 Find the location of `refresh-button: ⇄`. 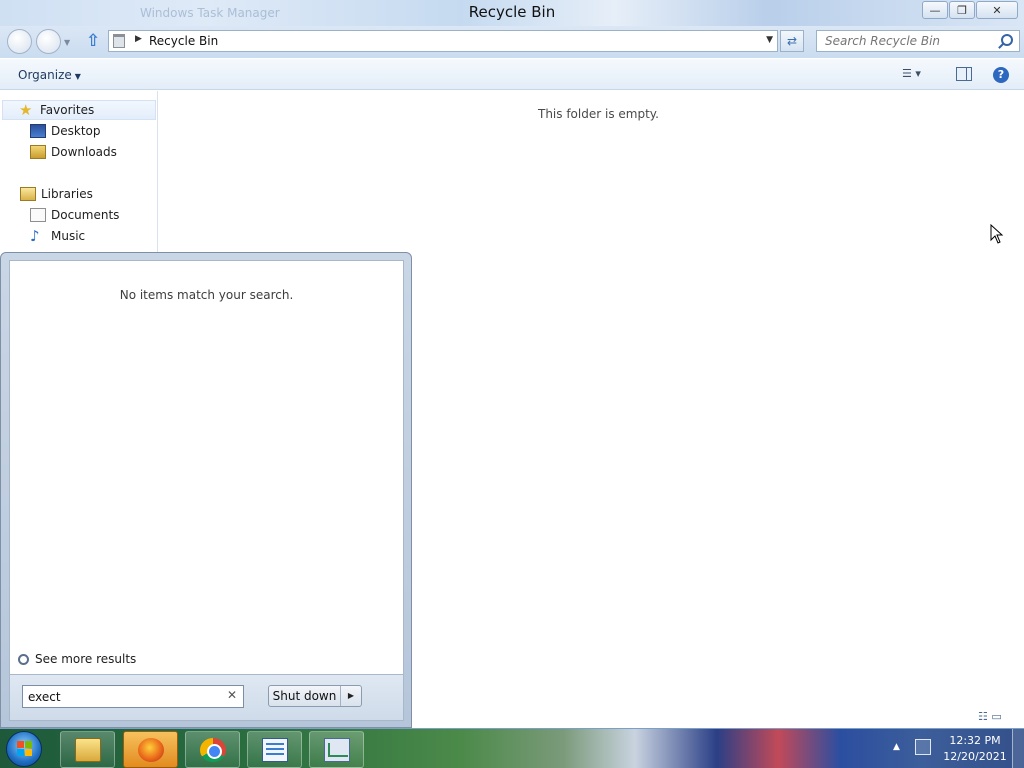

refresh-button: ⇄ is located at coordinates (792, 41).